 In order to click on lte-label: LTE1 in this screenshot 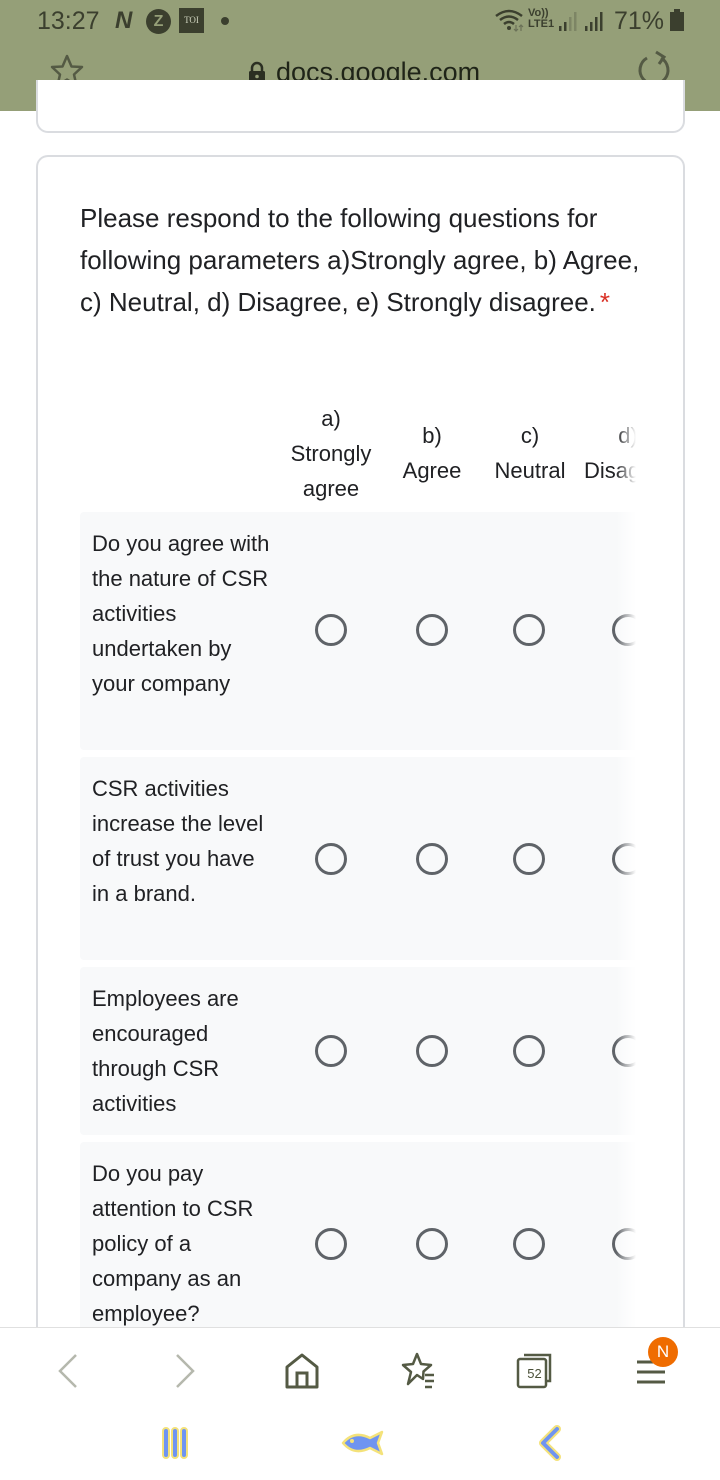, I will do `click(541, 24)`.